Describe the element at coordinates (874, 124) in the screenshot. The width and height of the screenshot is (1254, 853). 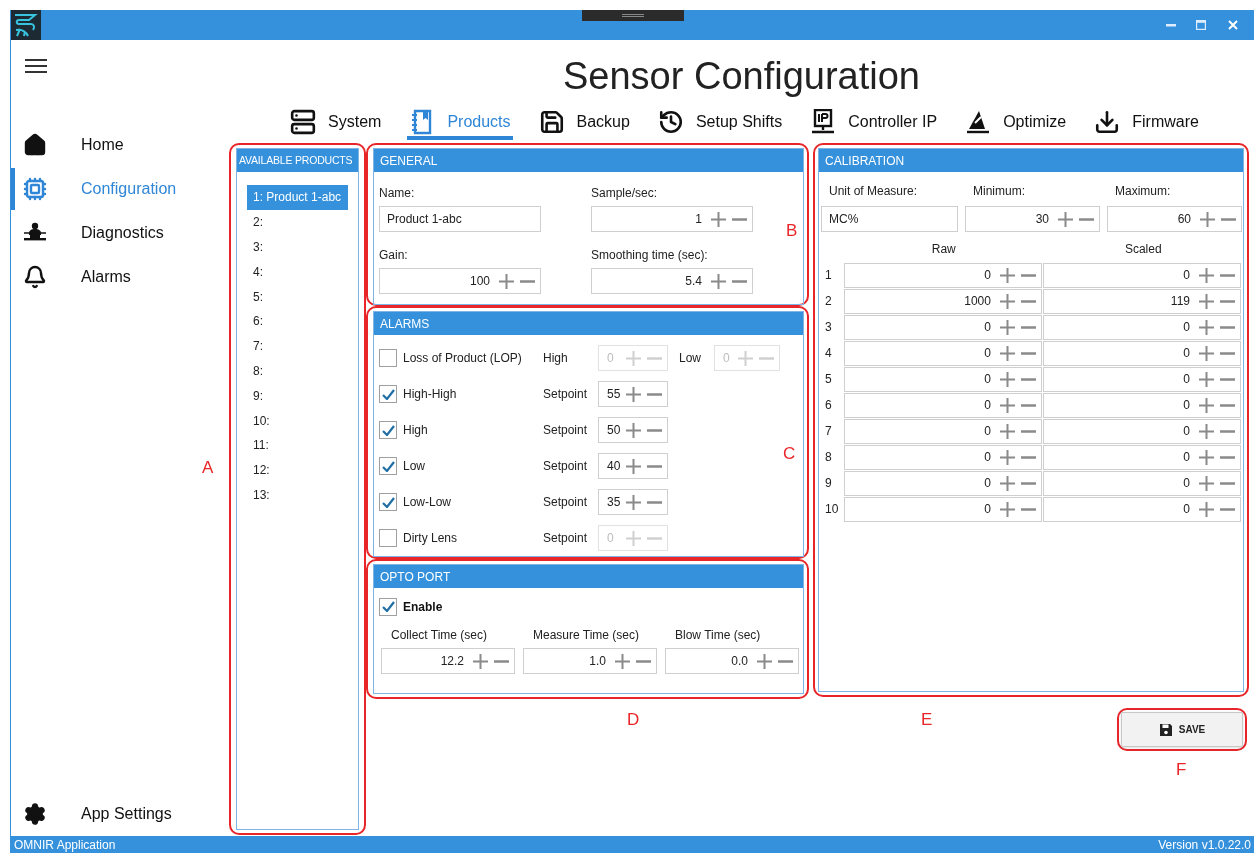
I see `tab: Controller IP` at that location.